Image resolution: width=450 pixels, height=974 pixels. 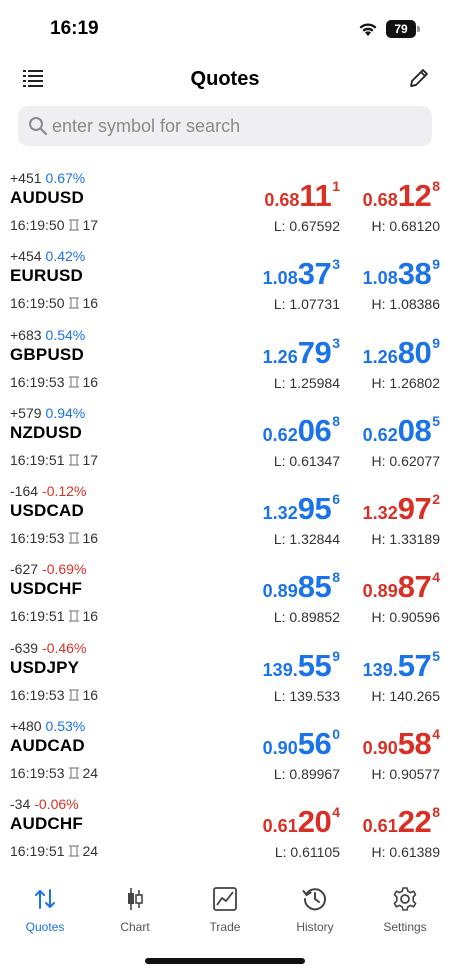 I want to click on home-indicator, so click(x=225, y=961).